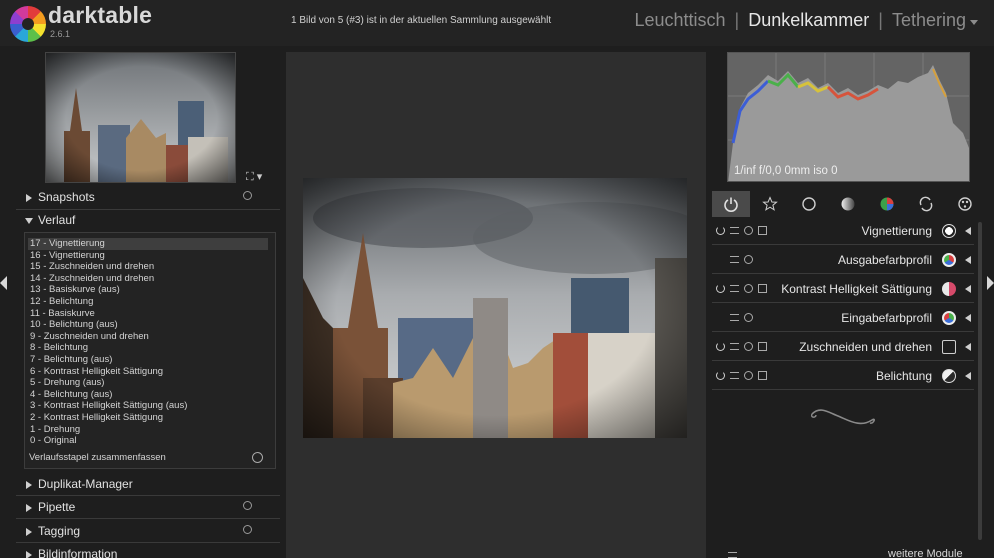 This screenshot has width=994, height=558. What do you see at coordinates (843, 231) in the screenshot?
I see `module-vignette: Vignettierung` at bounding box center [843, 231].